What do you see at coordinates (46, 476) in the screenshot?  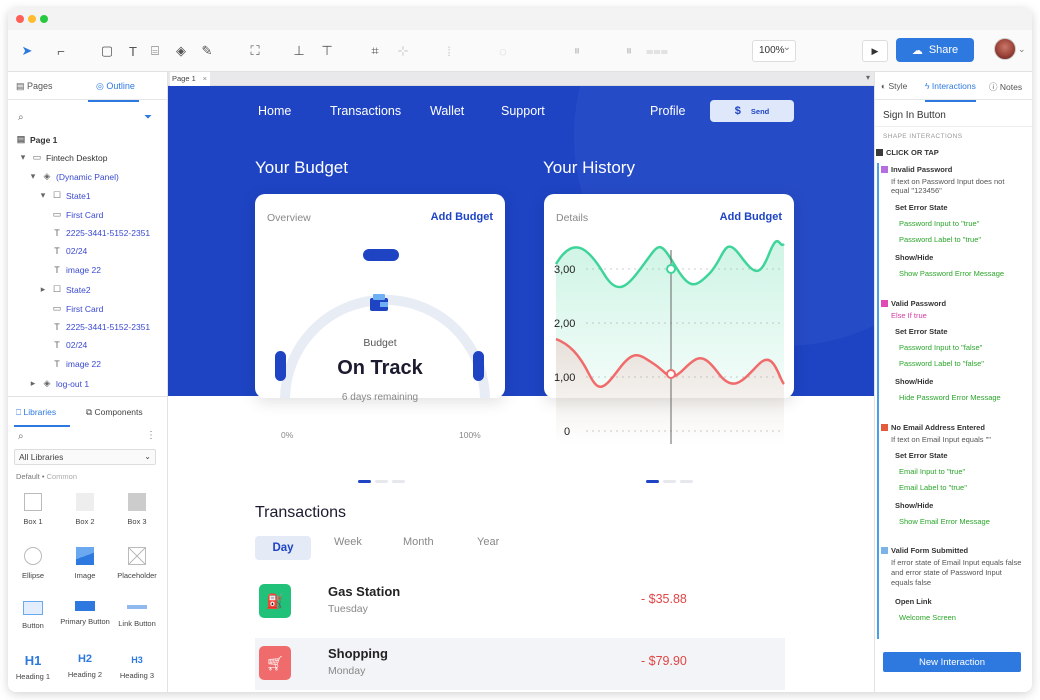 I see `library-group: Default • Common` at bounding box center [46, 476].